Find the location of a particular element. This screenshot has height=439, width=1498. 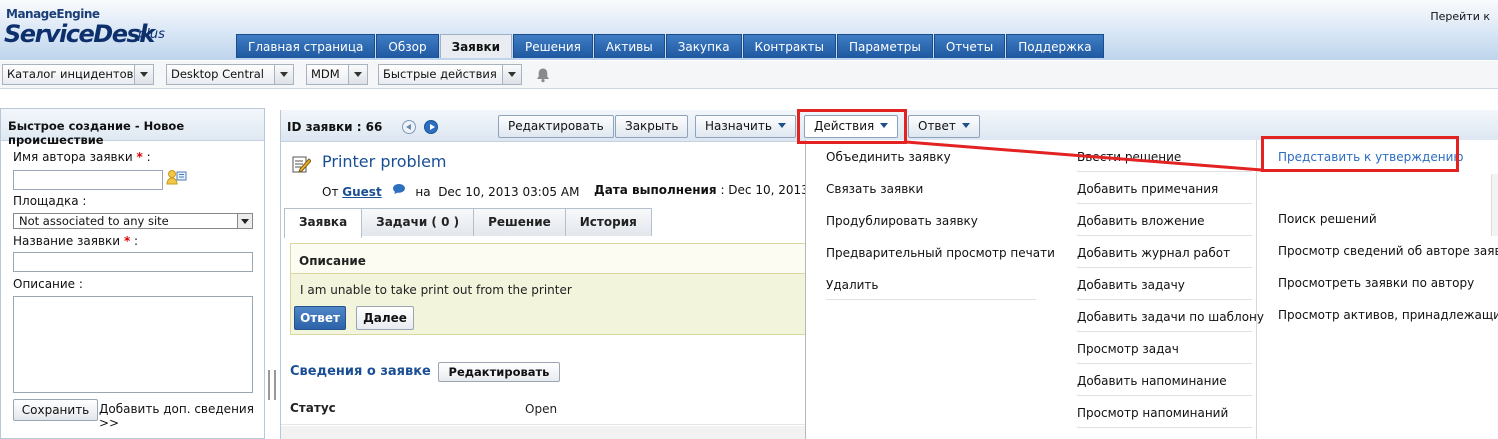

annotation-arrow-line is located at coordinates (1084, 156).